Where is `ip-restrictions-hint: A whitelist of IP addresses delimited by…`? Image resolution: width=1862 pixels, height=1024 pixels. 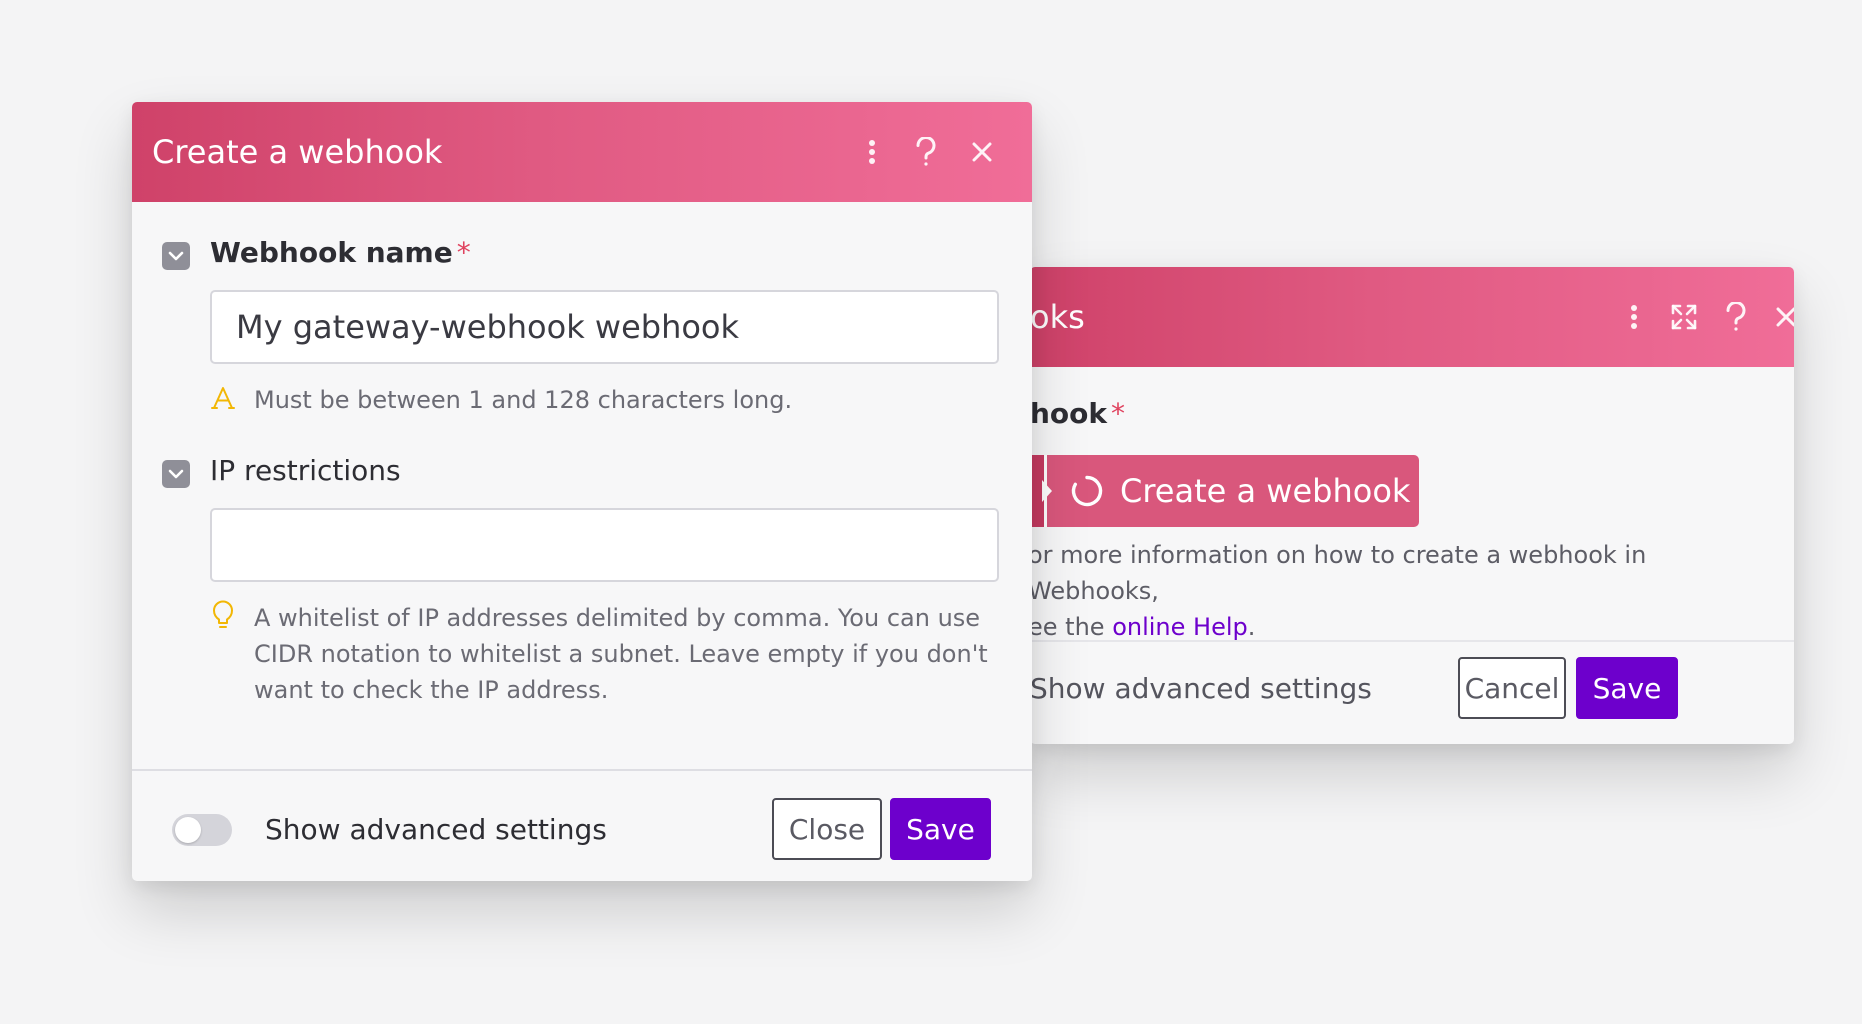 ip-restrictions-hint: A whitelist of IP addresses delimited by… is located at coordinates (621, 654).